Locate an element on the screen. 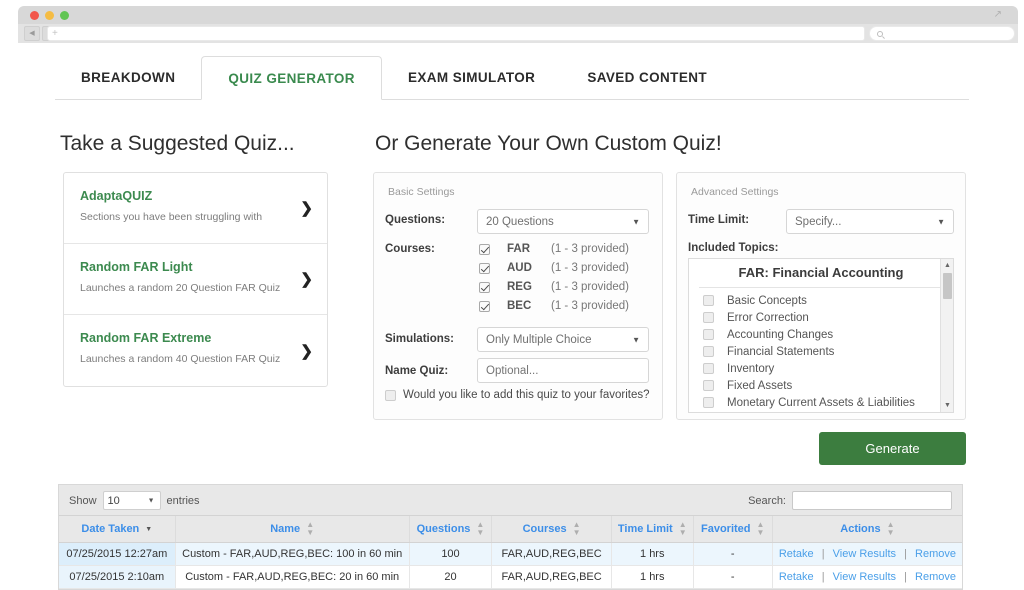 This screenshot has width=1024, height=590. course-option-bec: BEC (1 - 3 provided) is located at coordinates (554, 306).